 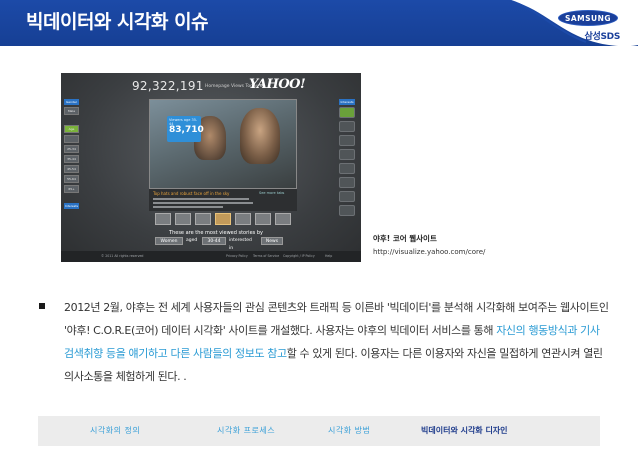 What do you see at coordinates (71, 179) in the screenshot?
I see `age-option-55-64: 55-64` at bounding box center [71, 179].